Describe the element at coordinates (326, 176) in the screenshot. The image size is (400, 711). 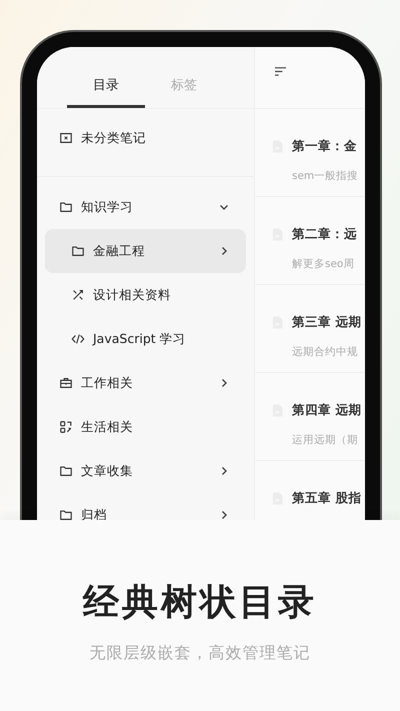
I see `note-summary: sem一般指搜` at that location.